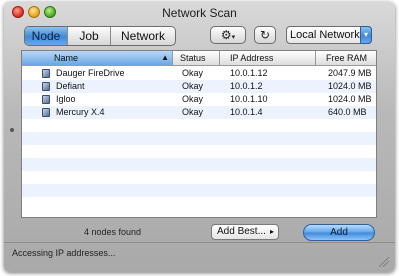  What do you see at coordinates (366, 35) in the screenshot?
I see `popup-arrows-icon: ▾` at bounding box center [366, 35].